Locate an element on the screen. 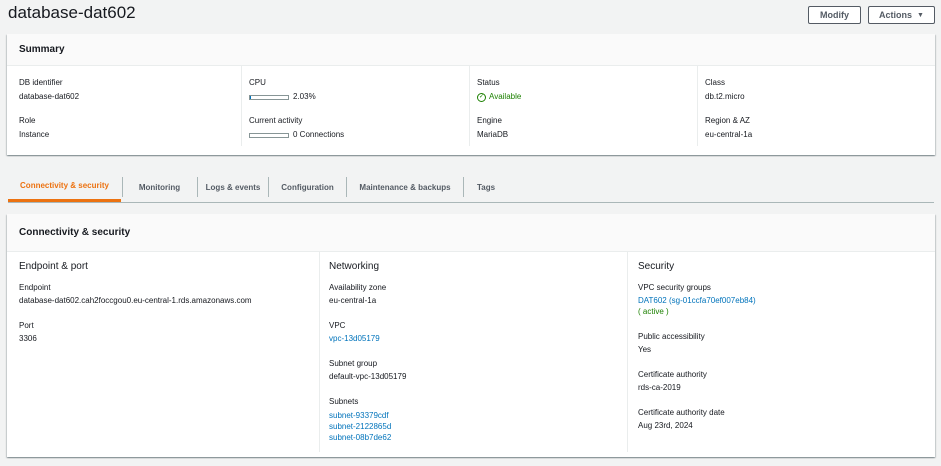  status-value-row: ✓ Available is located at coordinates (588, 97).